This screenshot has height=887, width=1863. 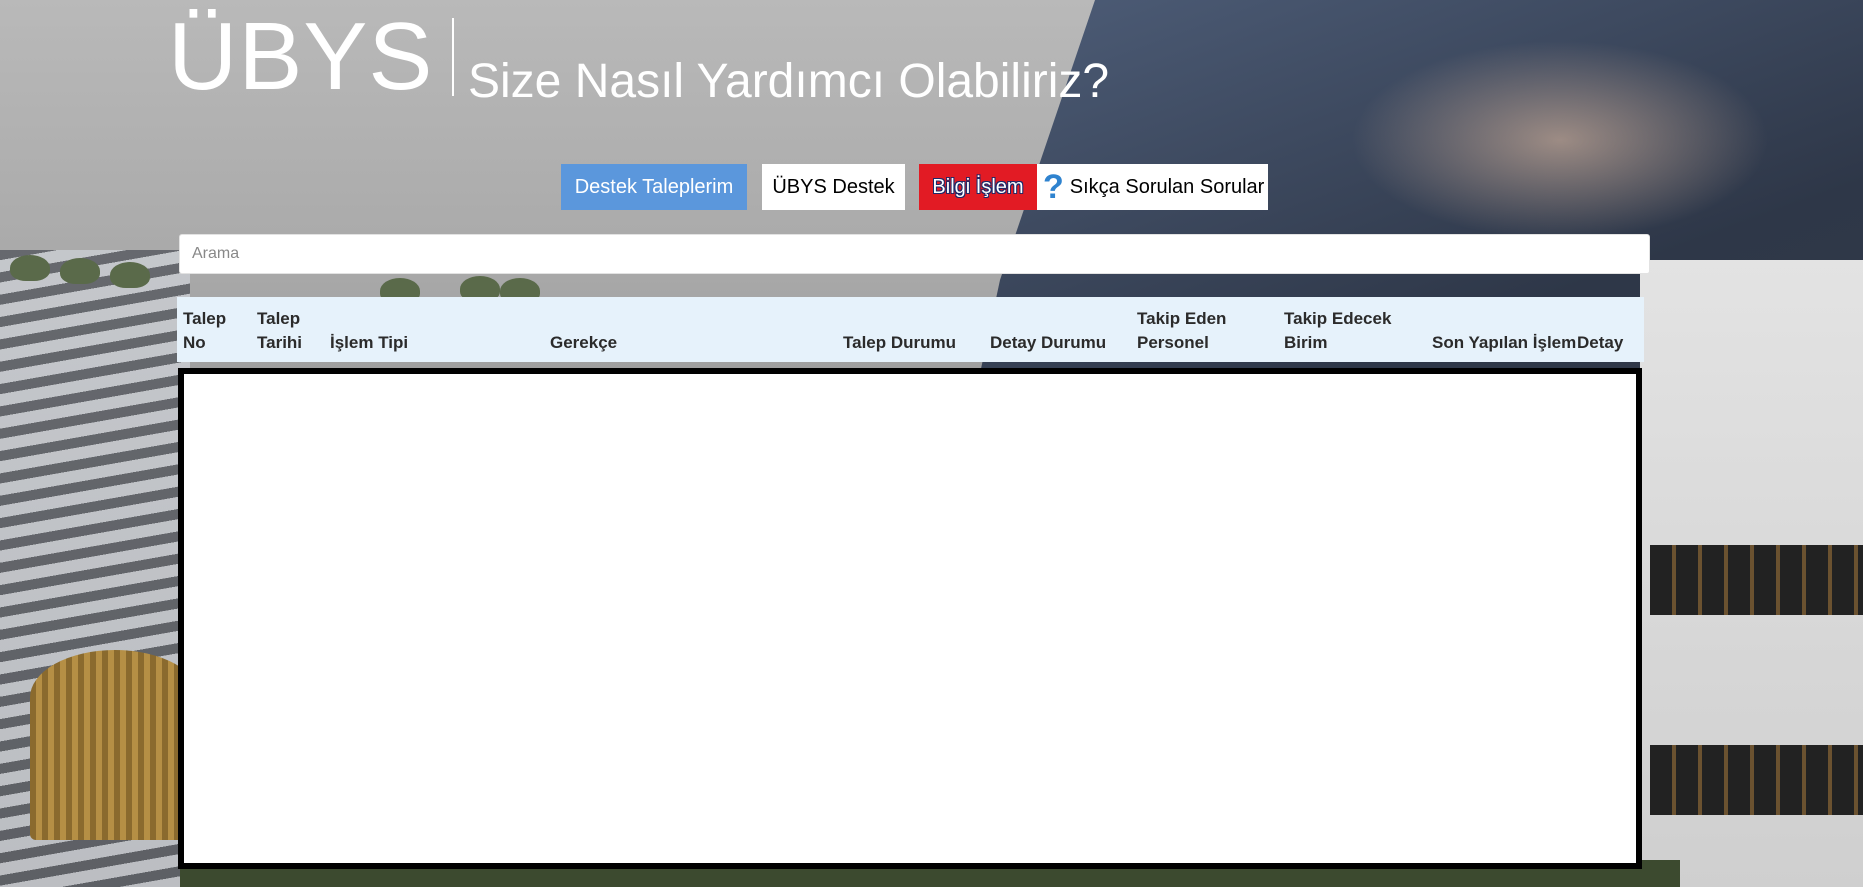 What do you see at coordinates (1504, 343) in the screenshot?
I see `column-header-son-yapilan-islem: Son Yapılan İşlem` at bounding box center [1504, 343].